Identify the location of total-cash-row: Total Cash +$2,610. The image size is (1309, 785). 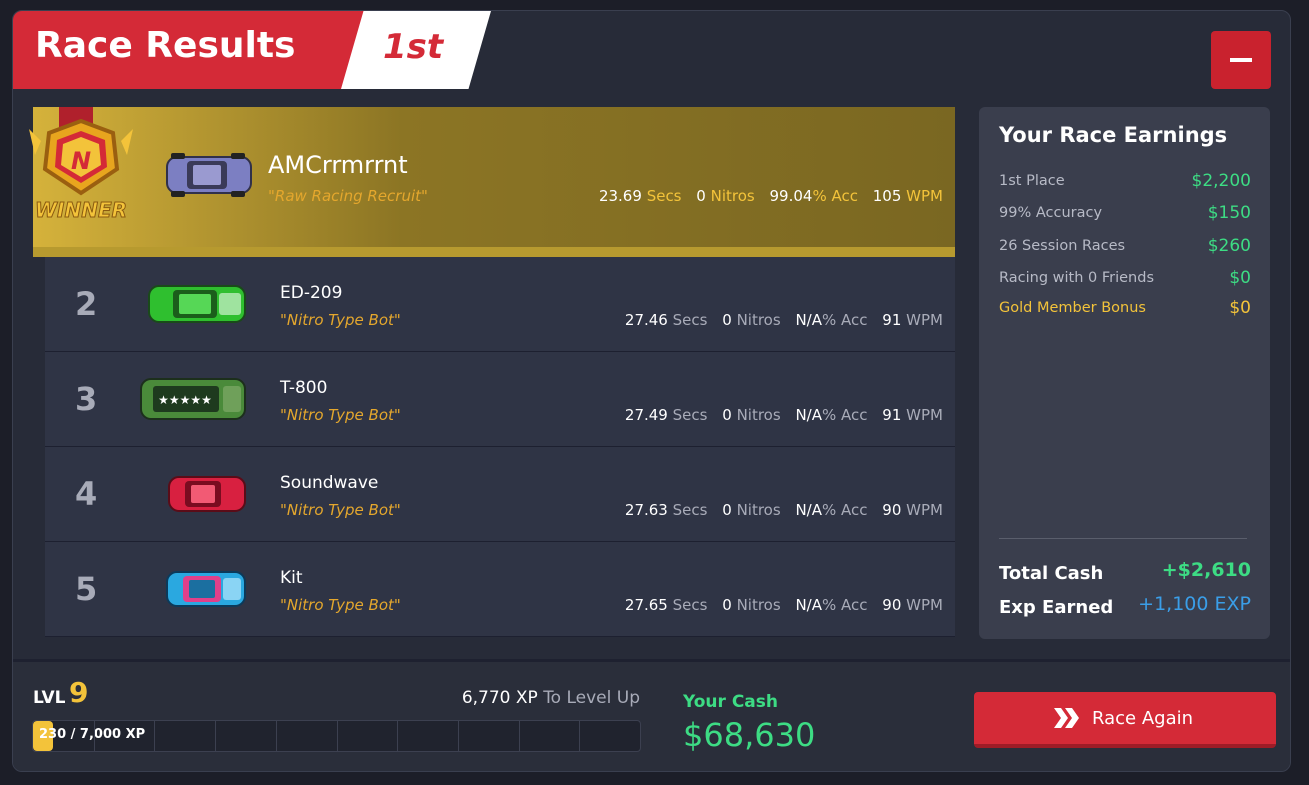
(1125, 571).